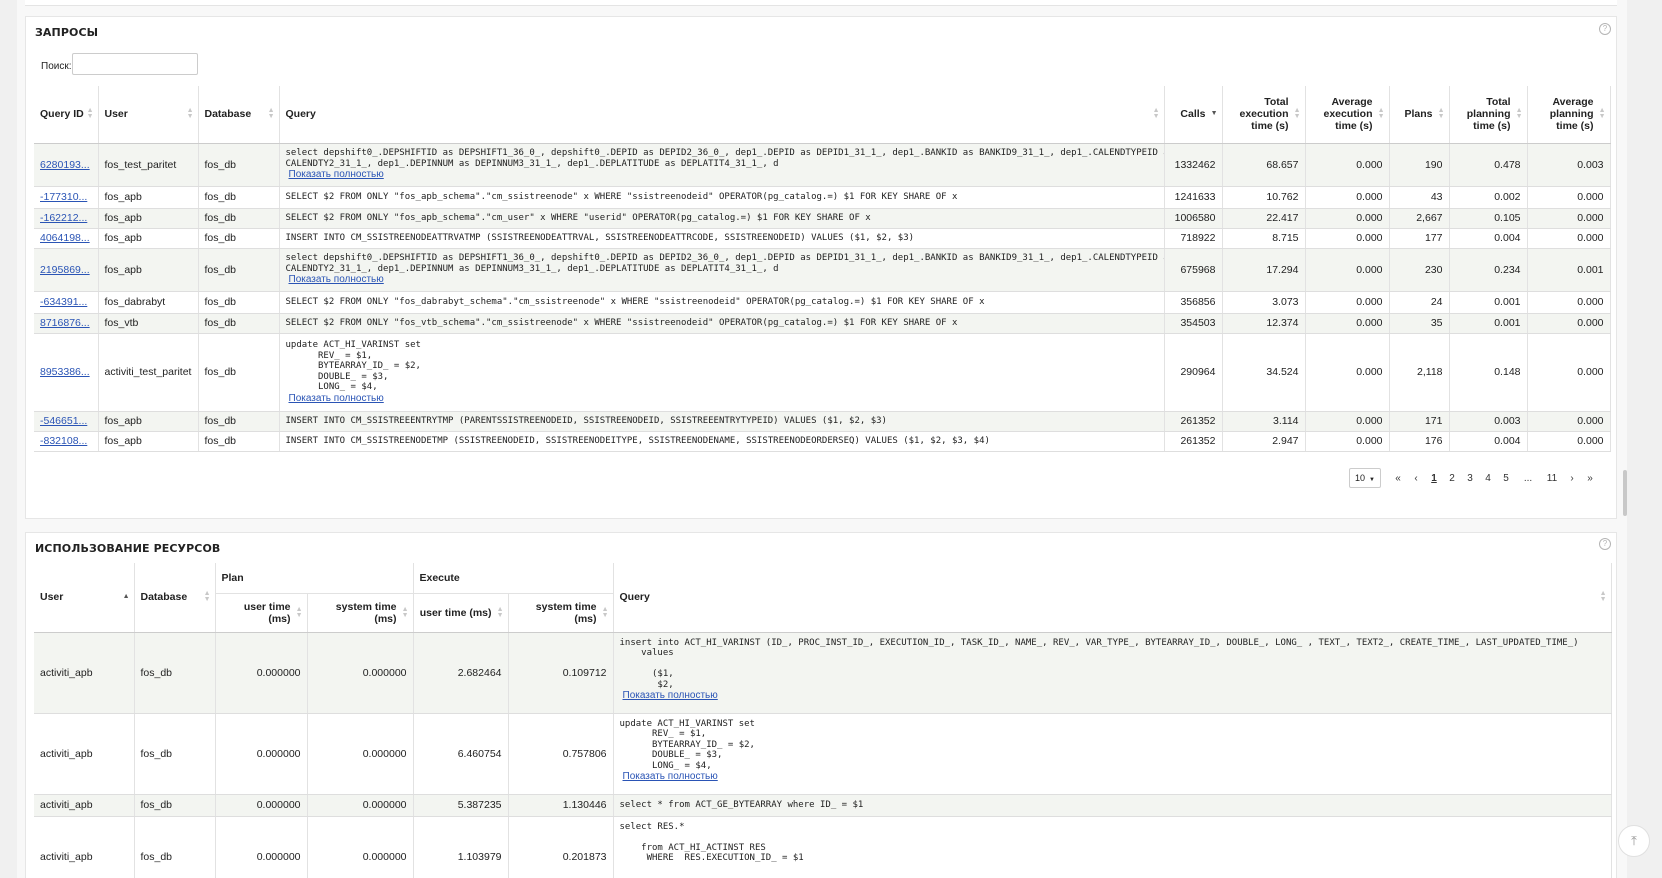 The width and height of the screenshot is (1662, 878). Describe the element at coordinates (1470, 478) in the screenshot. I see `page-3-button: 3` at that location.